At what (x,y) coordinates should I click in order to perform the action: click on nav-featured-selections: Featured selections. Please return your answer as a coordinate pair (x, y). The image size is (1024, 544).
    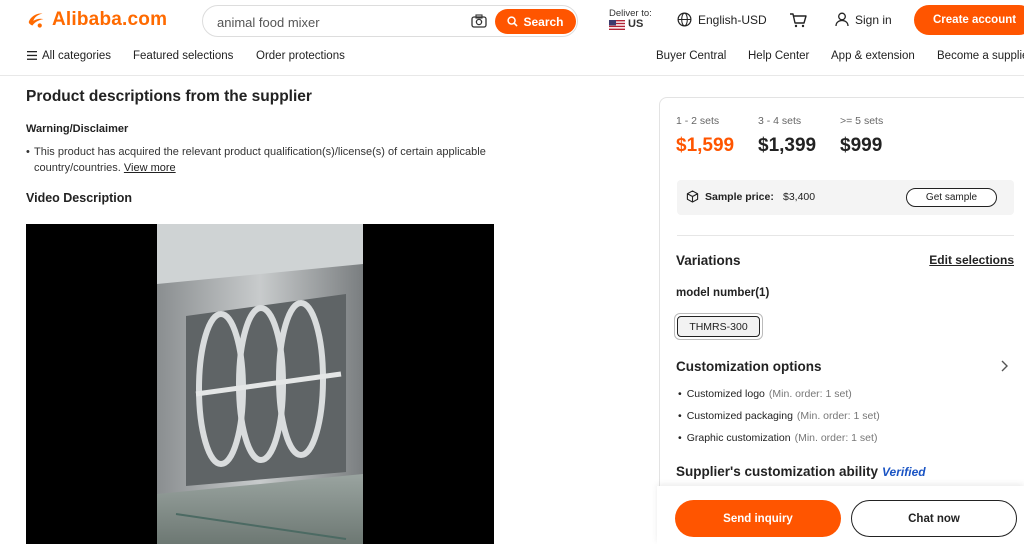
    Looking at the image, I should click on (183, 56).